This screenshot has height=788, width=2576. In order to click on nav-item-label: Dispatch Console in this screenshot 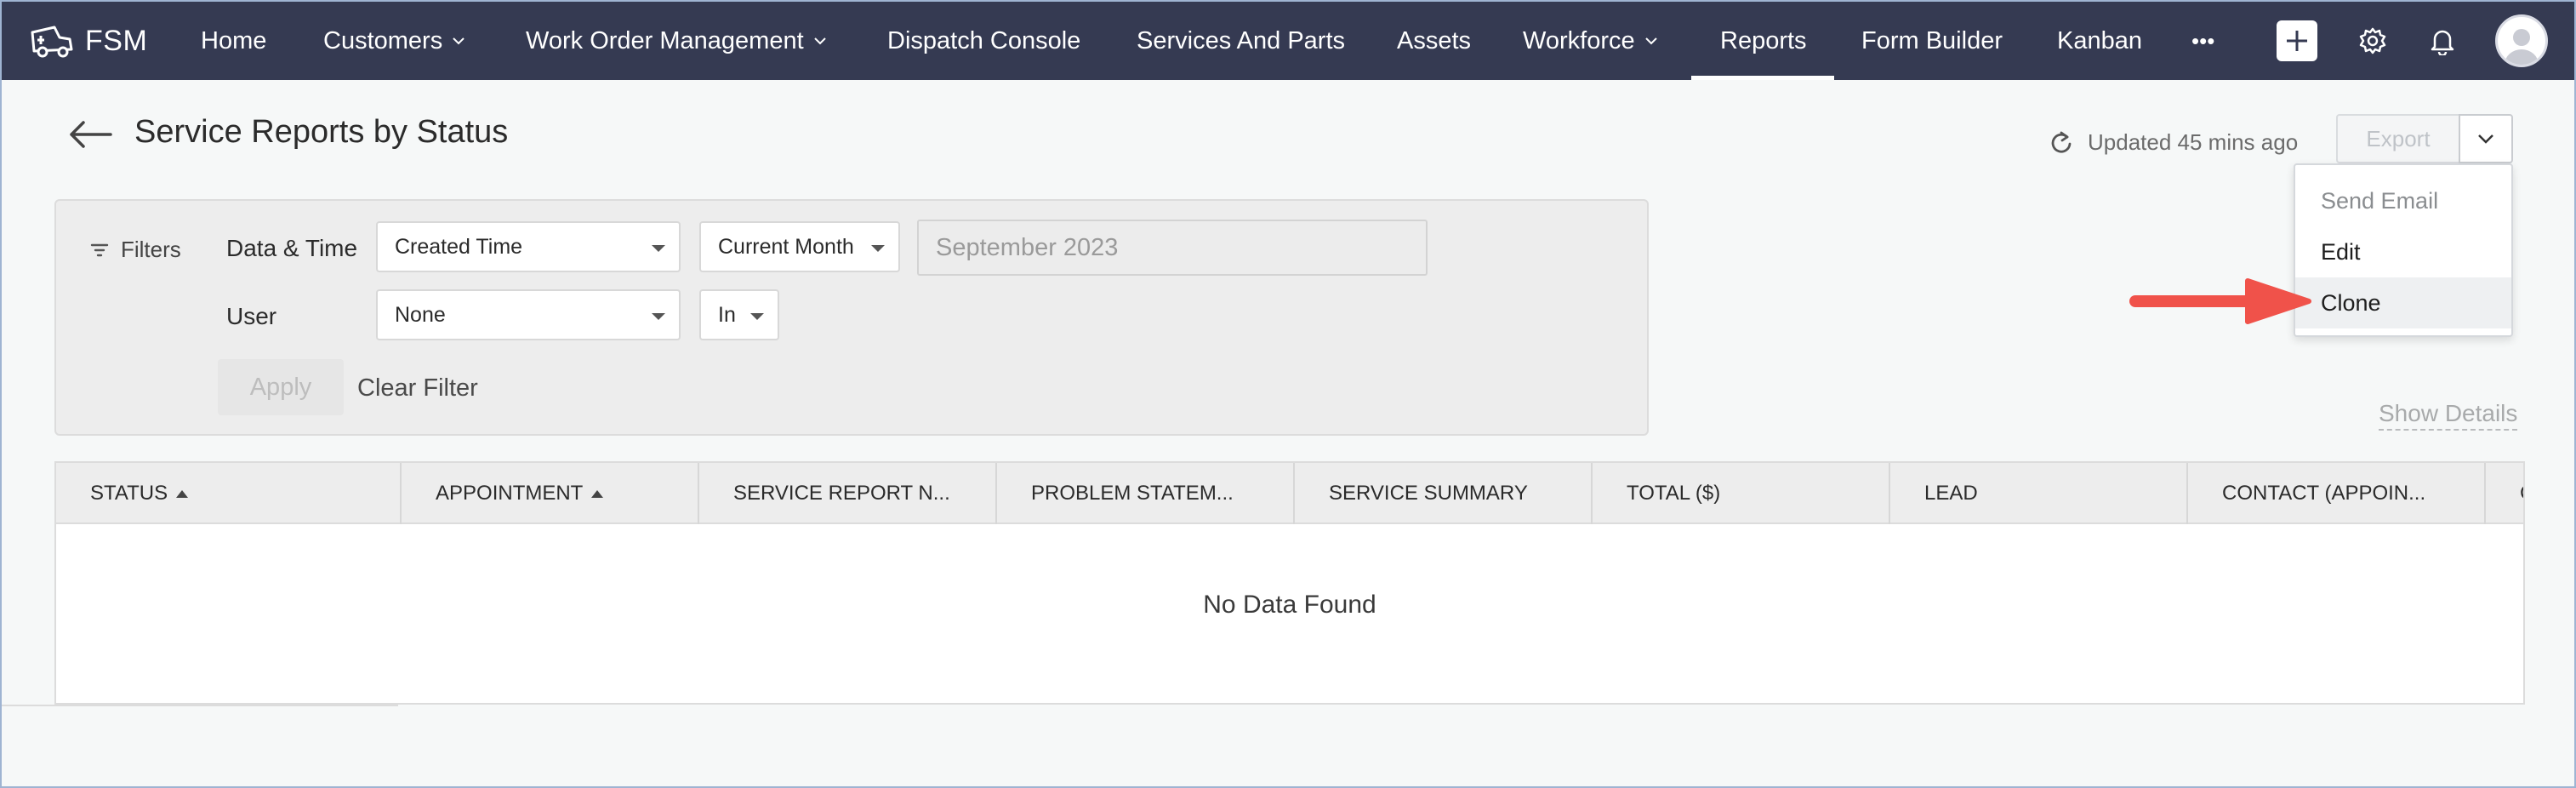, I will do `click(984, 40)`.